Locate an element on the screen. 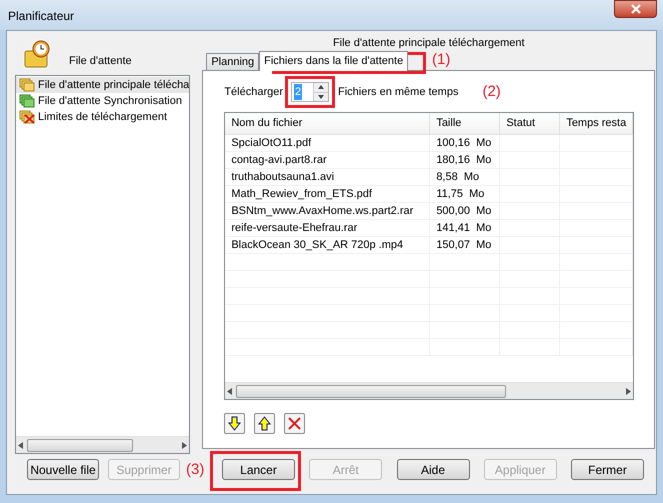 The height and width of the screenshot is (503, 663). column-header: Nom du fichier is located at coordinates (327, 123).